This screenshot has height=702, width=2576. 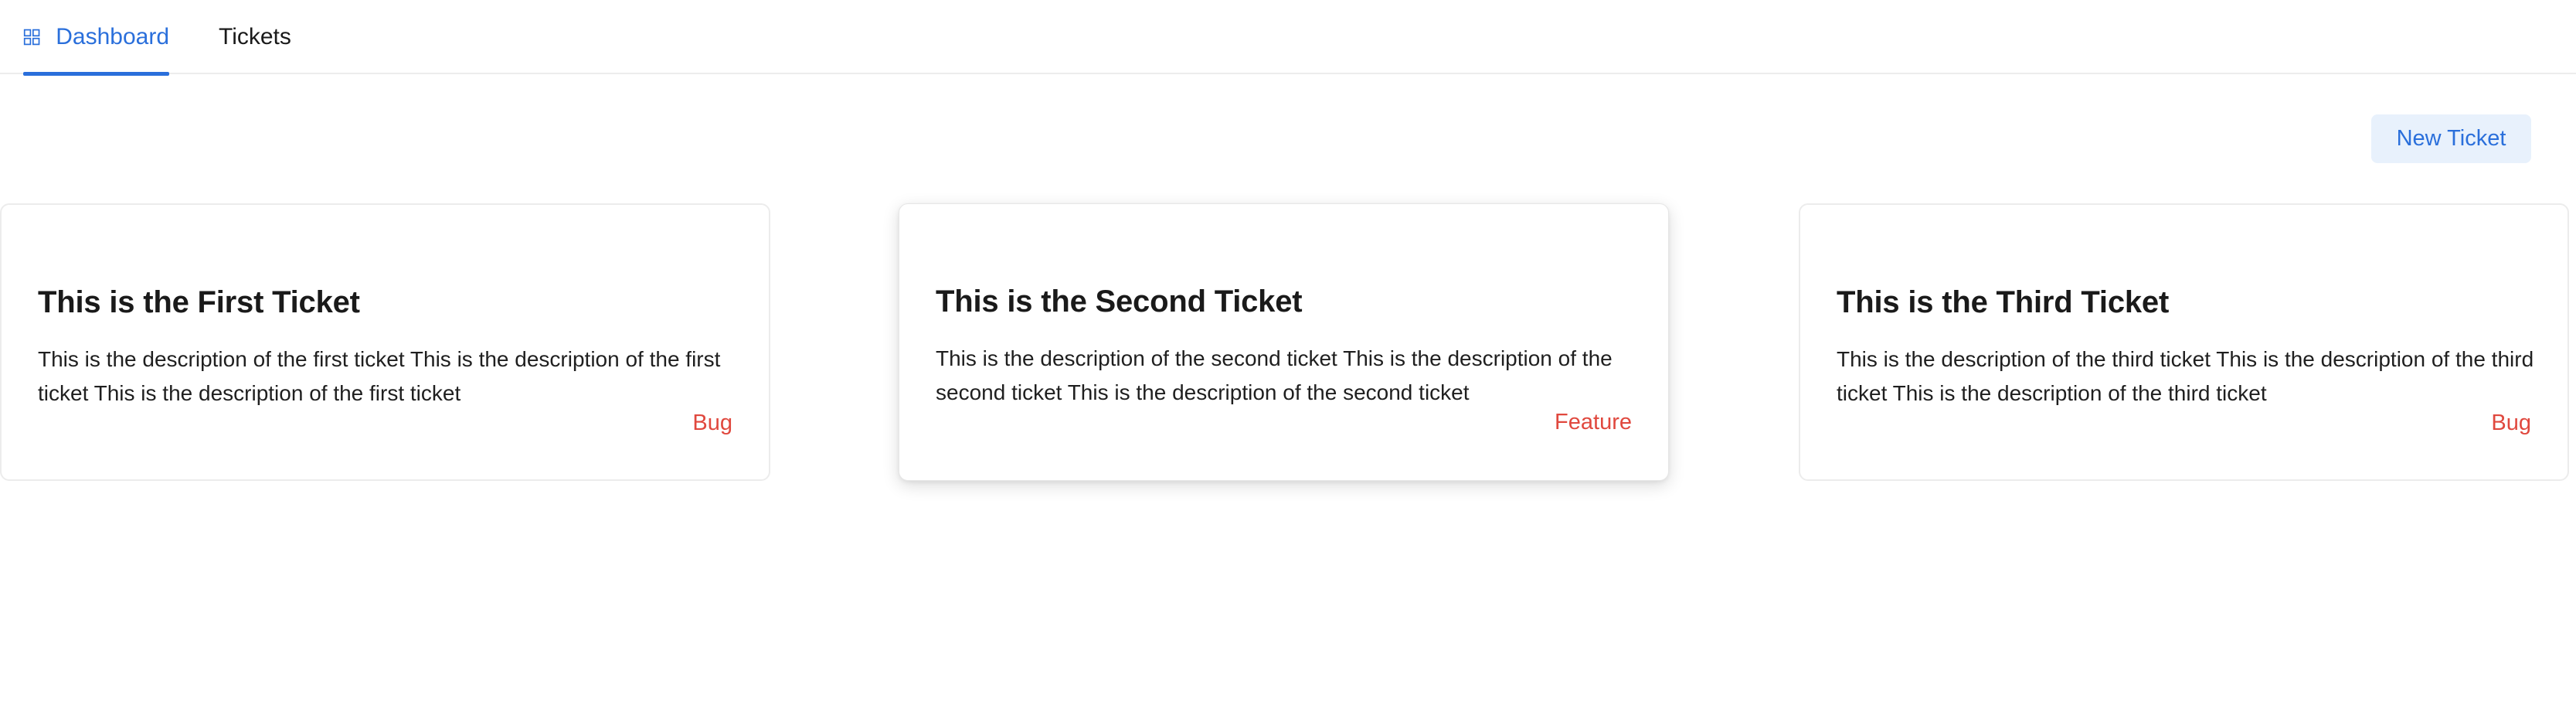 I want to click on tab-tickets: Tickets, so click(x=255, y=37).